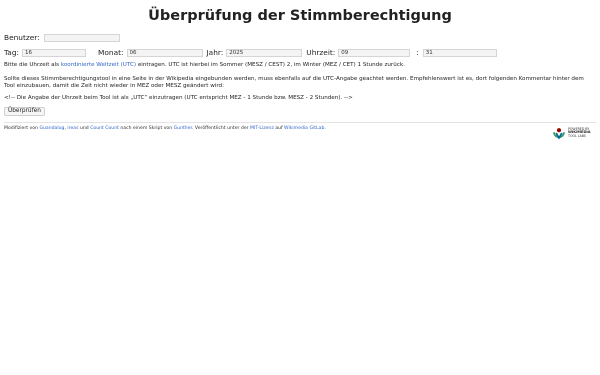  Describe the element at coordinates (374, 52) in the screenshot. I see `hour-input` at that location.